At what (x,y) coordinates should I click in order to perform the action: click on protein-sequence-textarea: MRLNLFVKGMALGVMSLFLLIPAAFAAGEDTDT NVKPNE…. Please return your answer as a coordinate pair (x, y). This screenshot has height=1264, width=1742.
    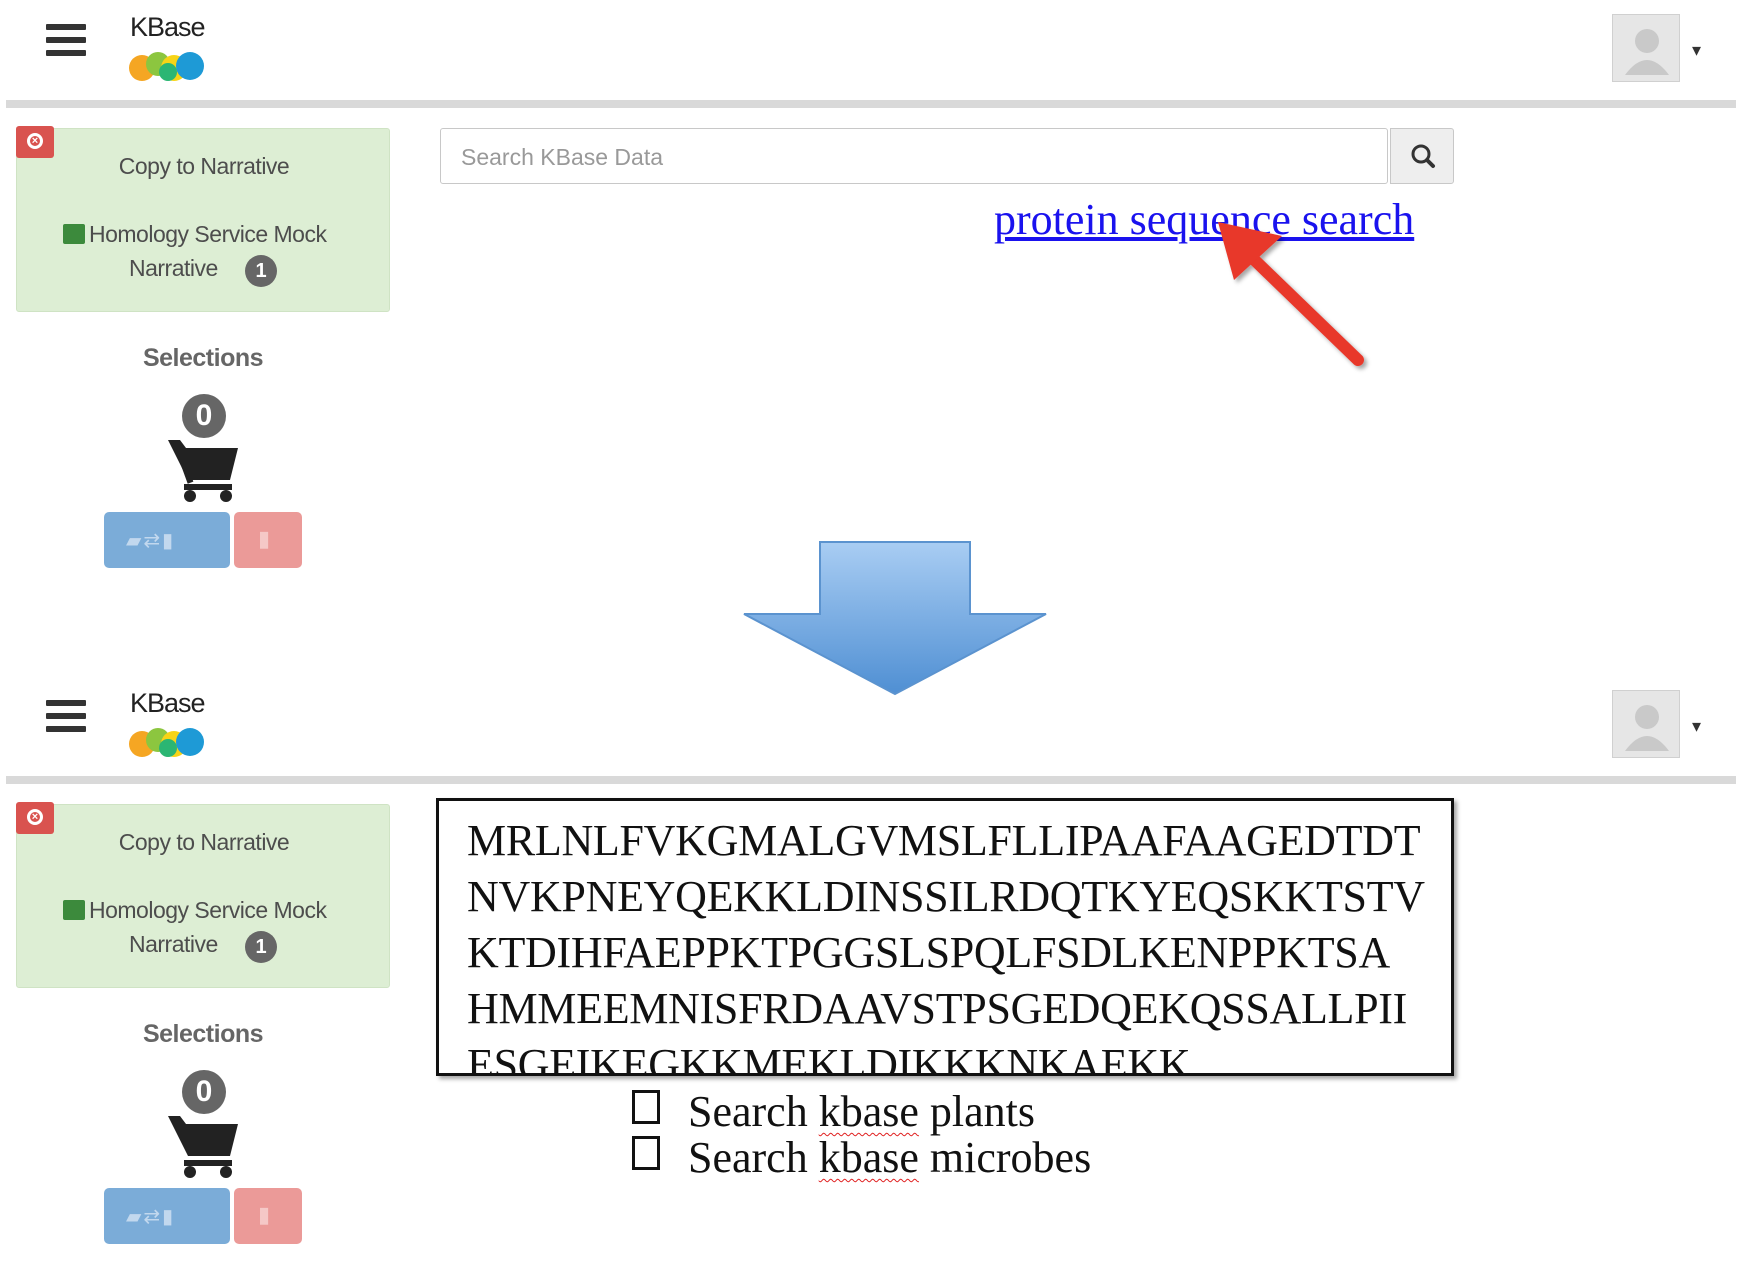
    Looking at the image, I should click on (945, 937).